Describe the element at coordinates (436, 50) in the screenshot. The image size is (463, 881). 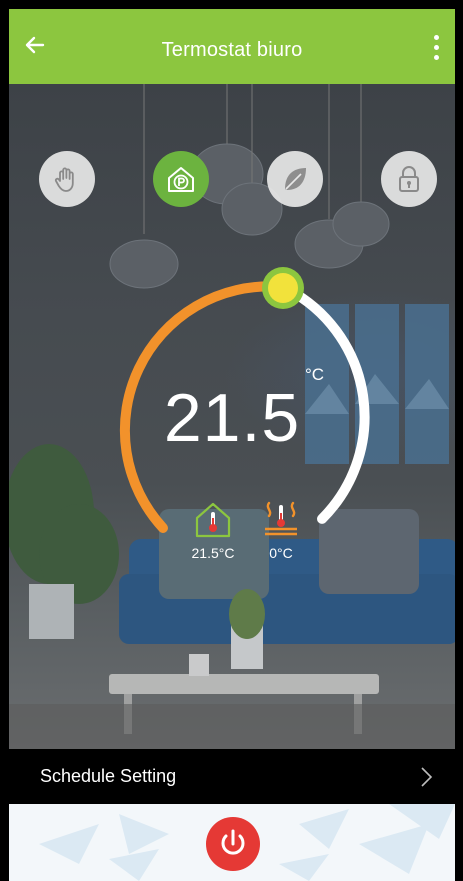
I see `more-vertical-icon` at that location.